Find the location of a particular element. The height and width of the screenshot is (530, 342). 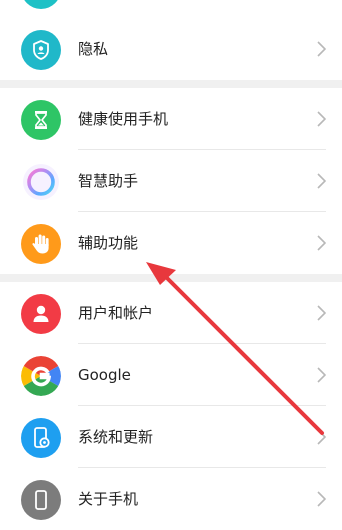

settings-item-digital-balance: 健康使用手机 is located at coordinates (171, 119).